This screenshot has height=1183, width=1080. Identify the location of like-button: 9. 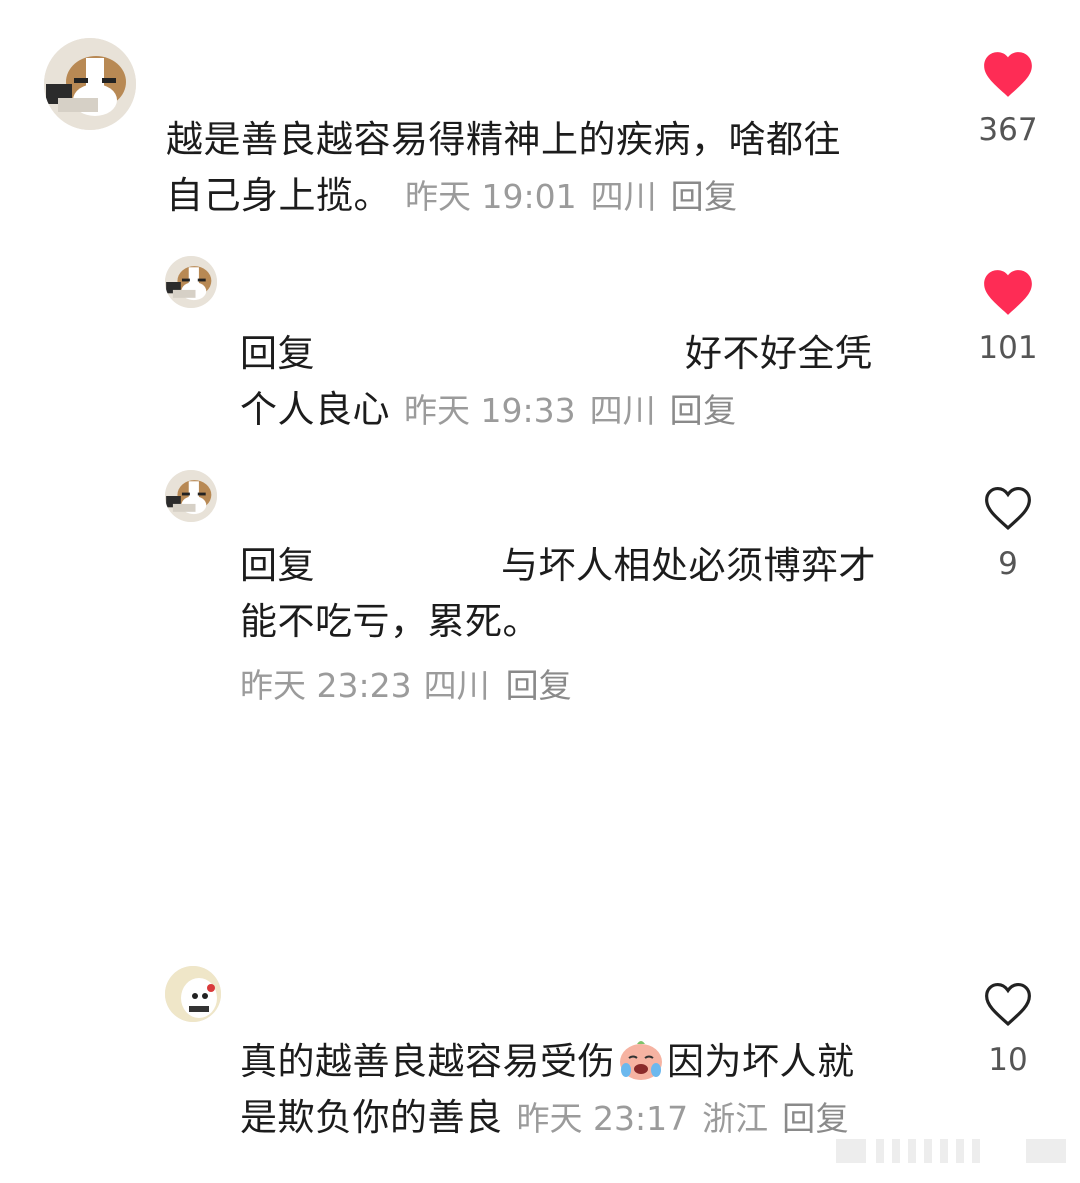
(1008, 532).